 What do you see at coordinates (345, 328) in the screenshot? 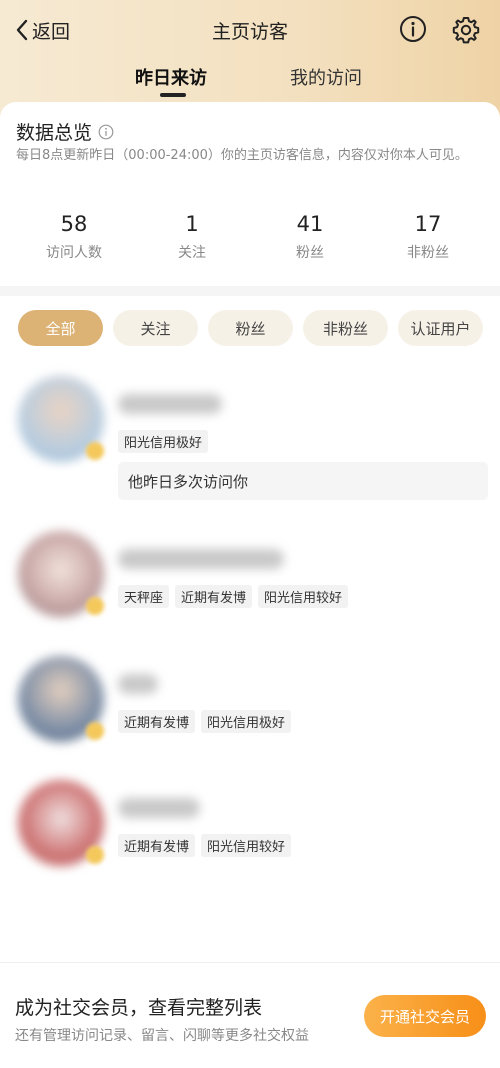
I see `filter-non-fans: 非粉丝` at bounding box center [345, 328].